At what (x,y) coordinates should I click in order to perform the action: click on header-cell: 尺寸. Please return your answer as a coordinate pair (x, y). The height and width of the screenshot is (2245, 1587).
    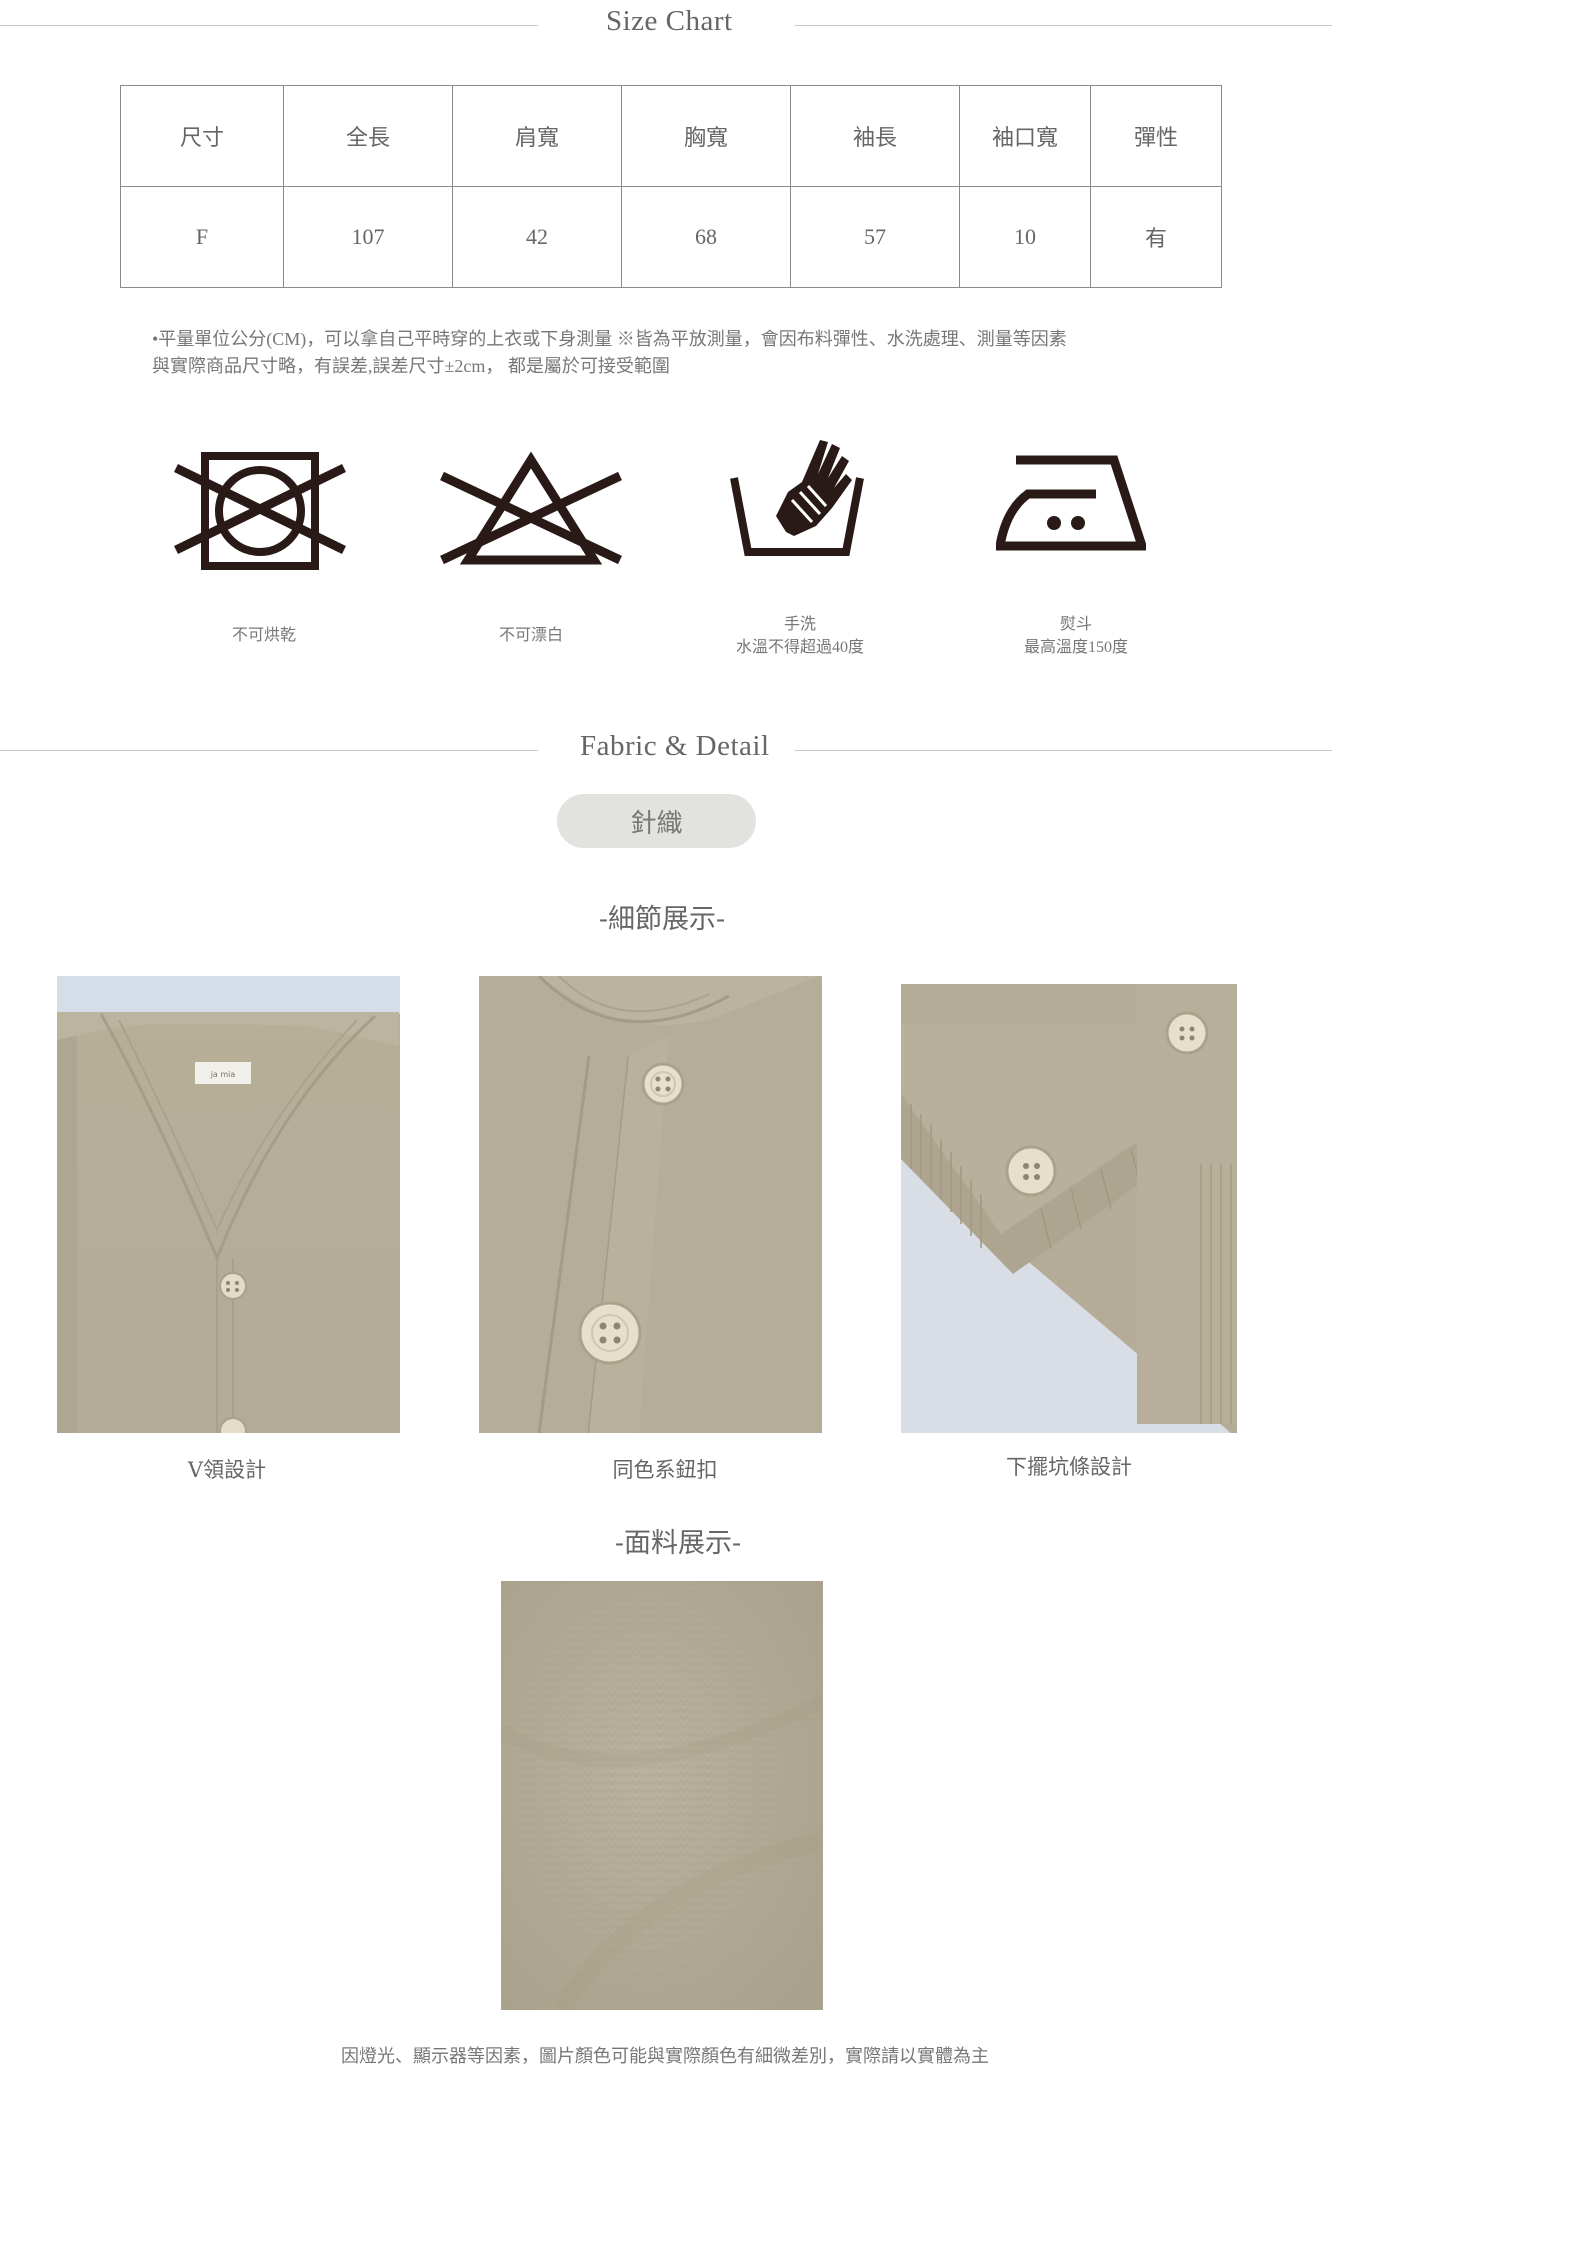
    Looking at the image, I should click on (202, 136).